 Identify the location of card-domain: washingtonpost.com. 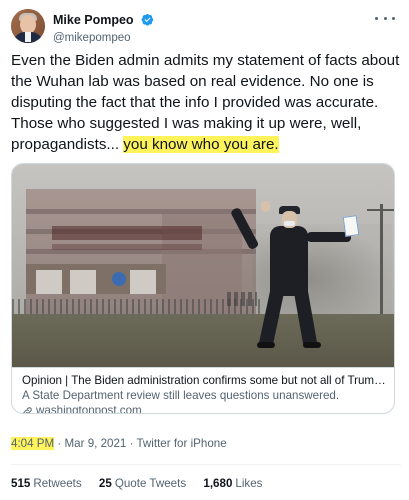
(204, 409).